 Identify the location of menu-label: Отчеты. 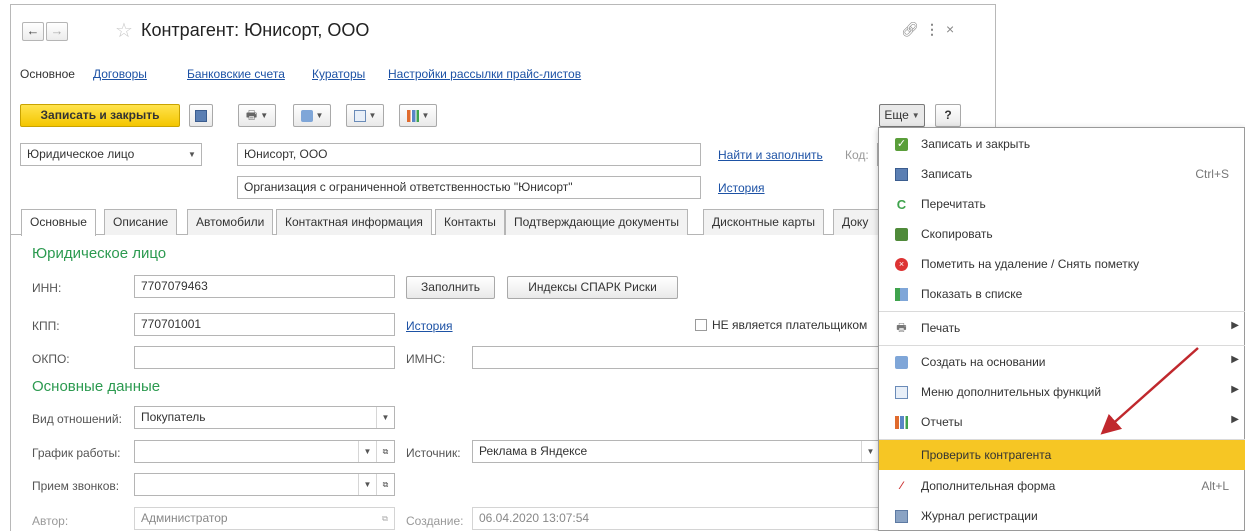
(942, 422).